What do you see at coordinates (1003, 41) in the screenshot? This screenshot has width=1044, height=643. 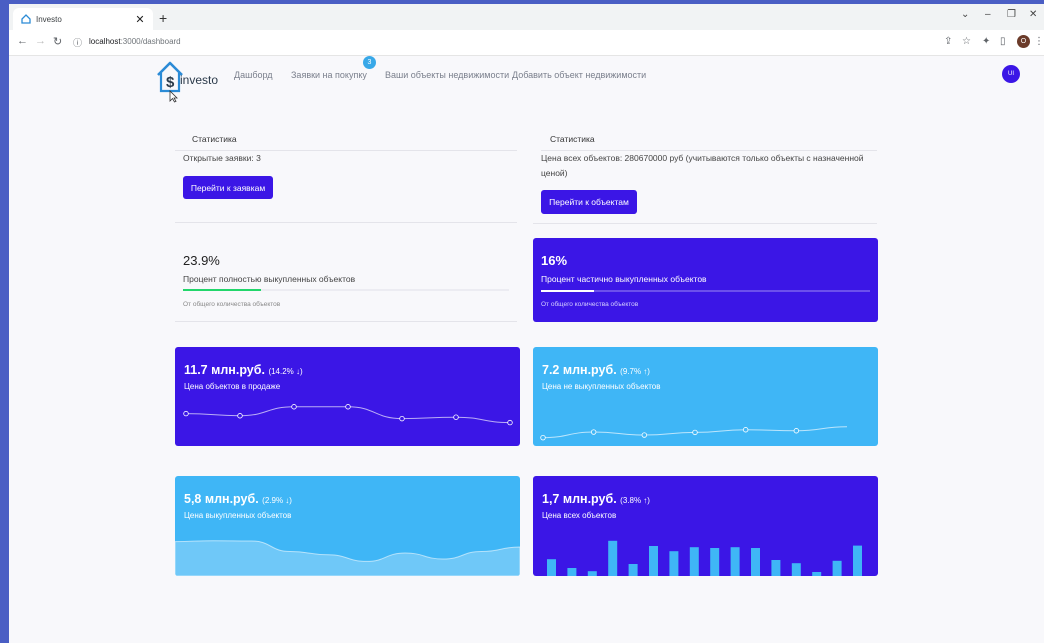 I see `side-panel-icon: ▯` at bounding box center [1003, 41].